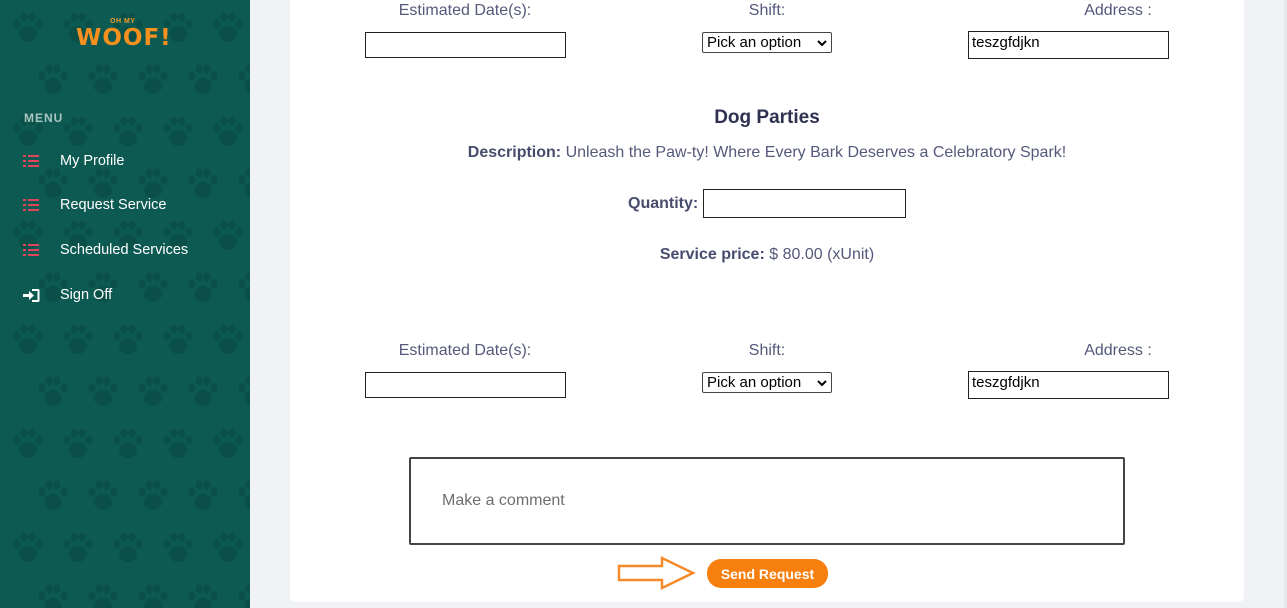 The image size is (1287, 608). I want to click on description-label: Description:, so click(514, 152).